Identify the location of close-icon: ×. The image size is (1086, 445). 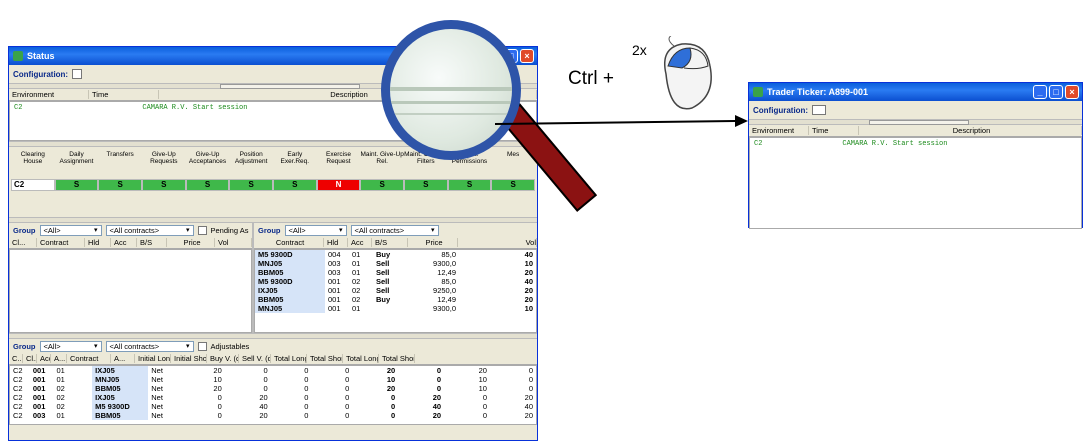
(1072, 92).